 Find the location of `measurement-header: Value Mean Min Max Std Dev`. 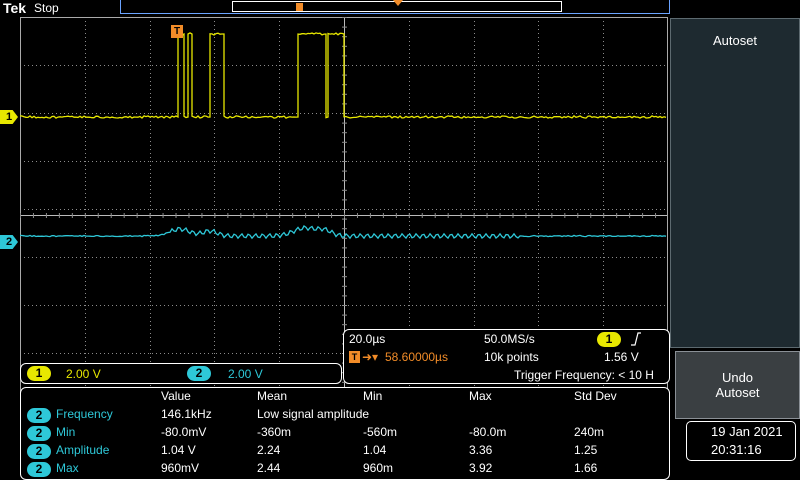

measurement-header: Value Mean Min Max Std Dev is located at coordinates (345, 398).